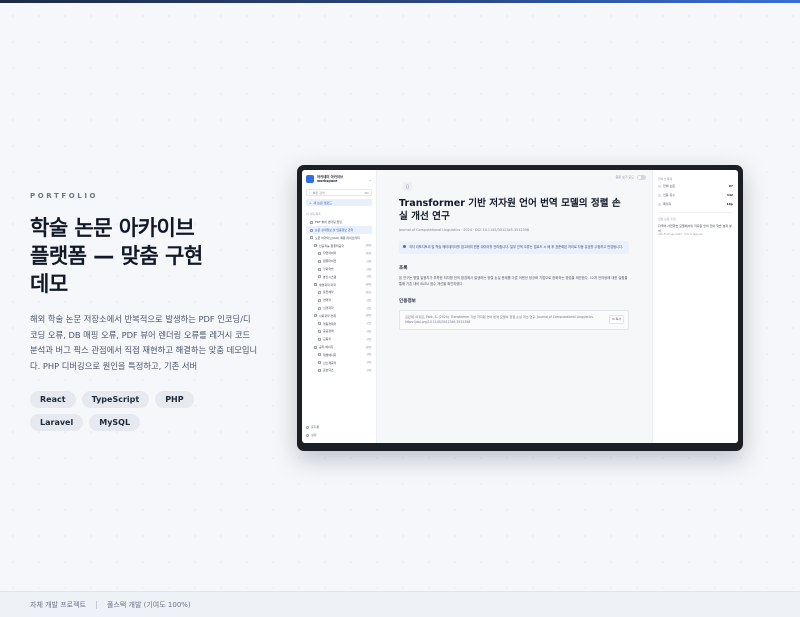  Describe the element at coordinates (328, 308) in the screenshot. I see `tree-item-label: 신경과학` at that location.